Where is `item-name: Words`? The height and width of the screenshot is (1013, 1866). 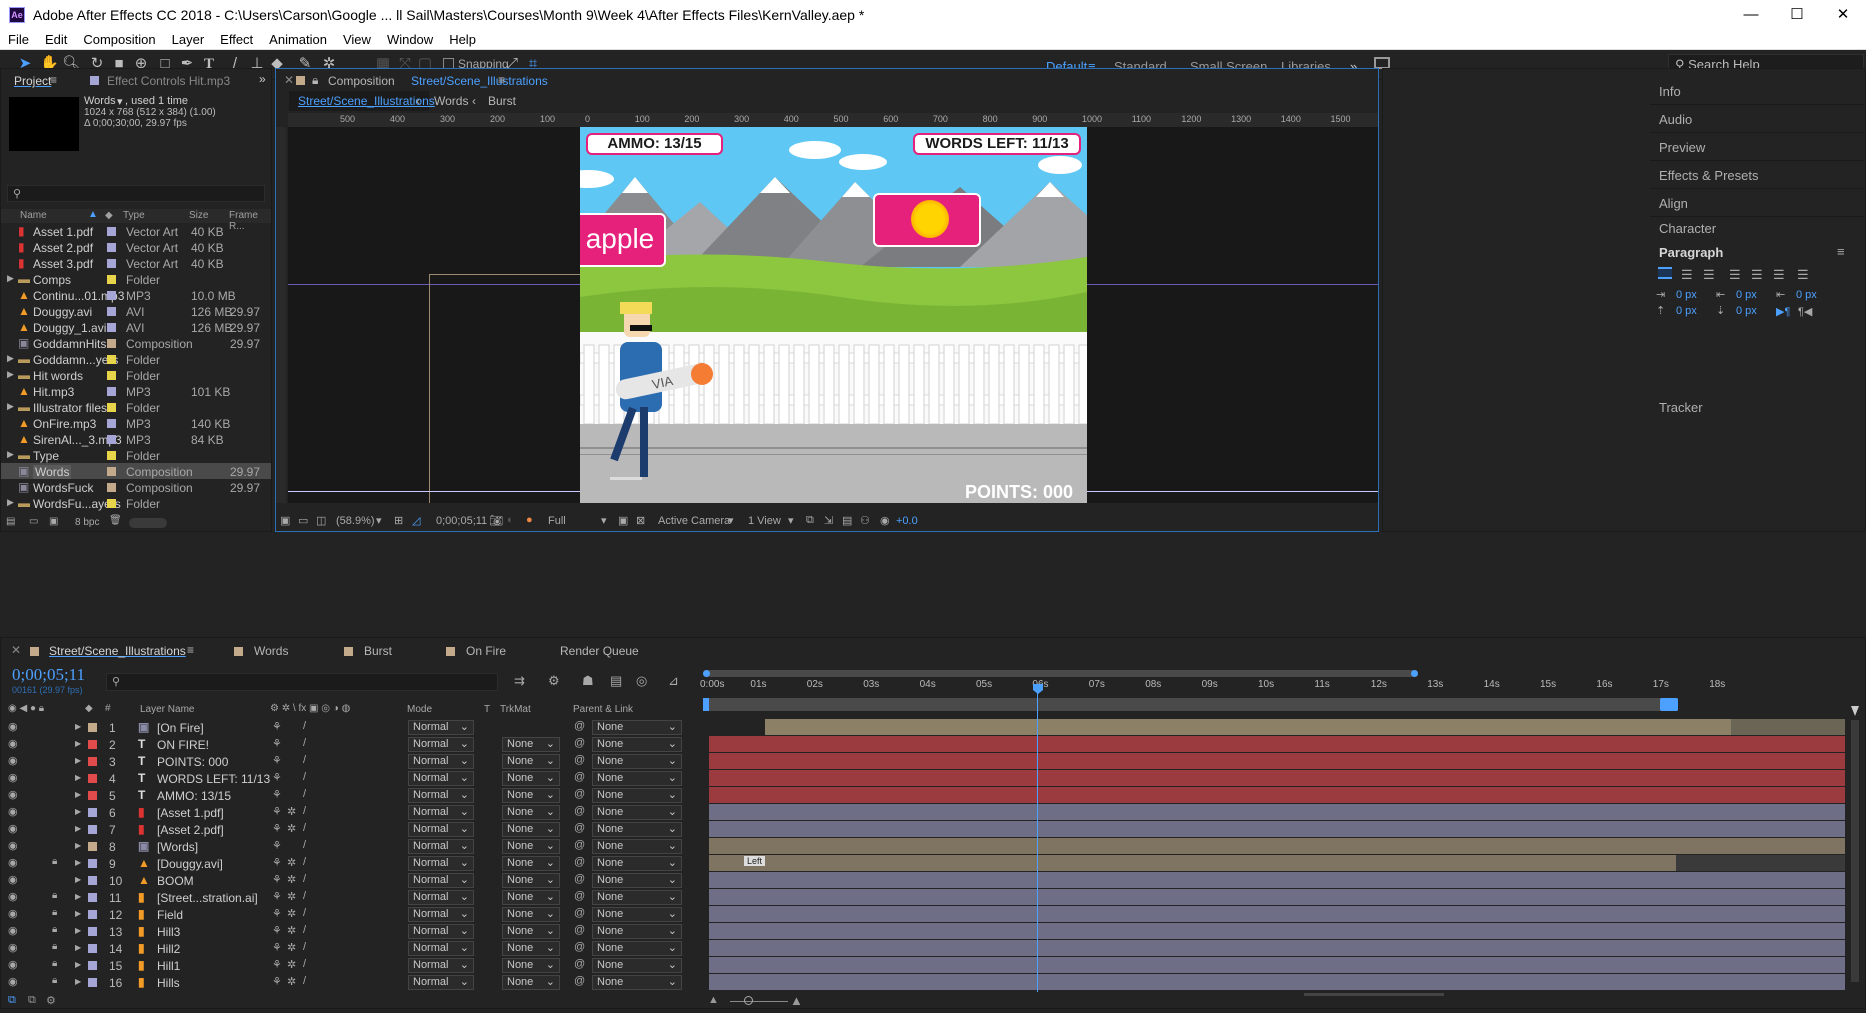 item-name: Words is located at coordinates (100, 101).